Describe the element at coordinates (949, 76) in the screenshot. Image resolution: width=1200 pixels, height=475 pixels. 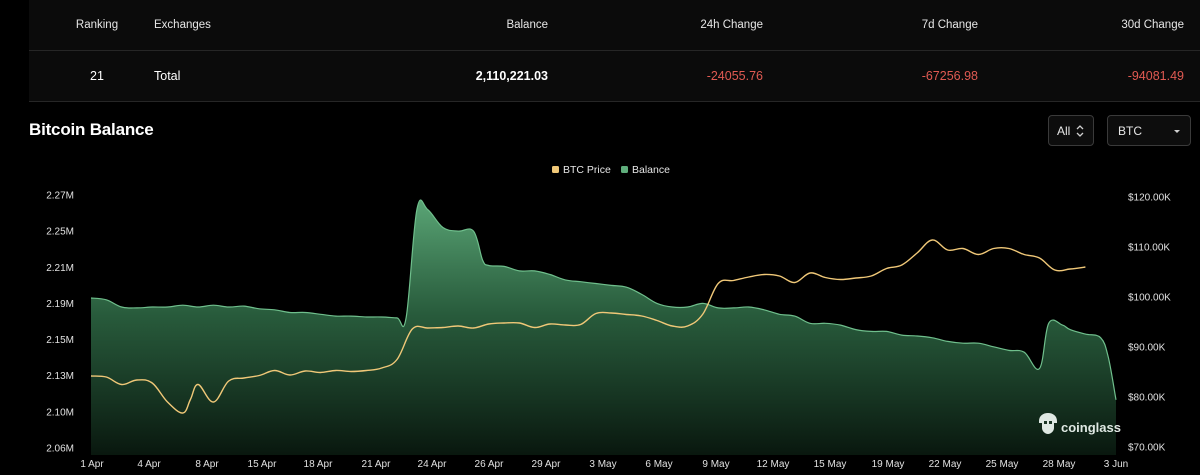
I see `row-7d-change: -67256.98` at that location.